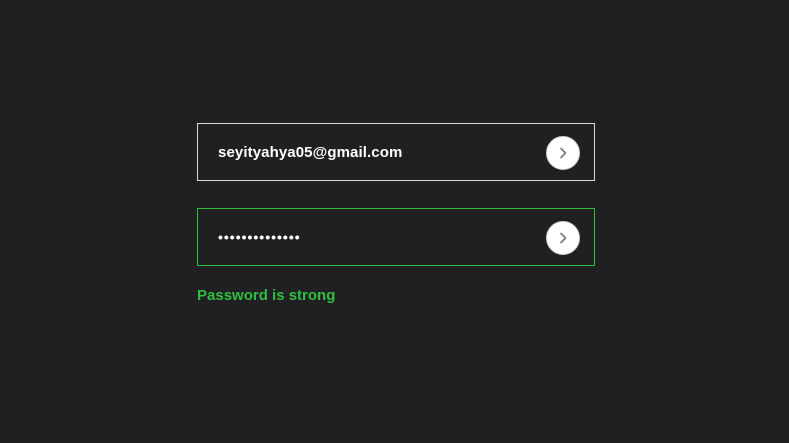 This screenshot has height=443, width=789. I want to click on password-input, so click(368, 237).